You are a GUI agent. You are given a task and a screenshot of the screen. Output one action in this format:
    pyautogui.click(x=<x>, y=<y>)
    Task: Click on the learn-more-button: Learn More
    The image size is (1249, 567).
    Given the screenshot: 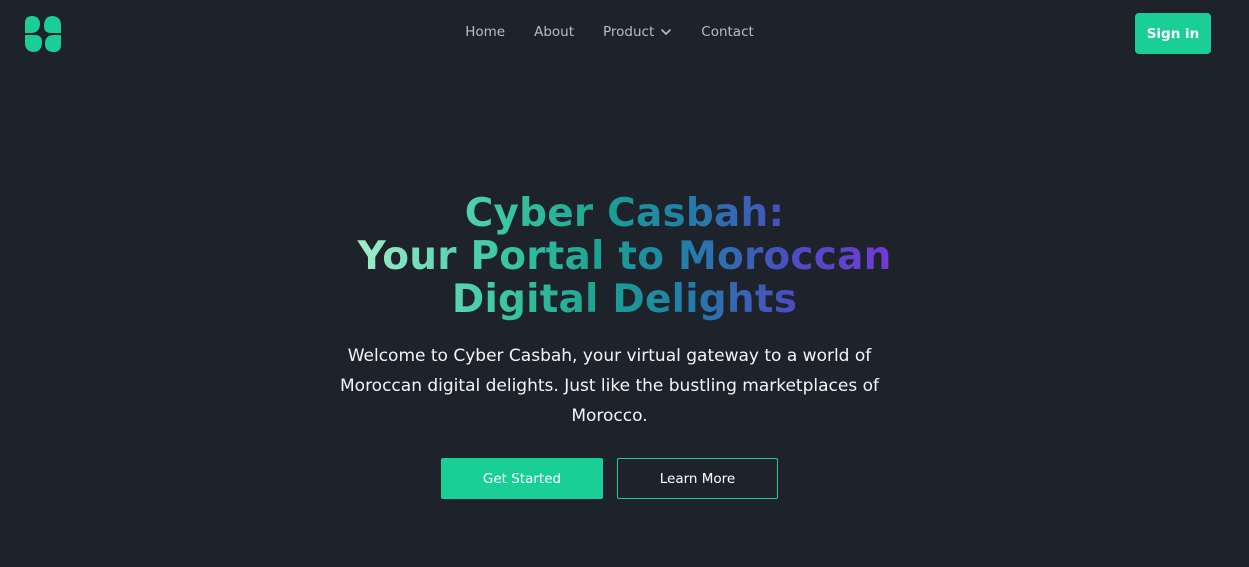 What is the action you would take?
    pyautogui.click(x=697, y=478)
    